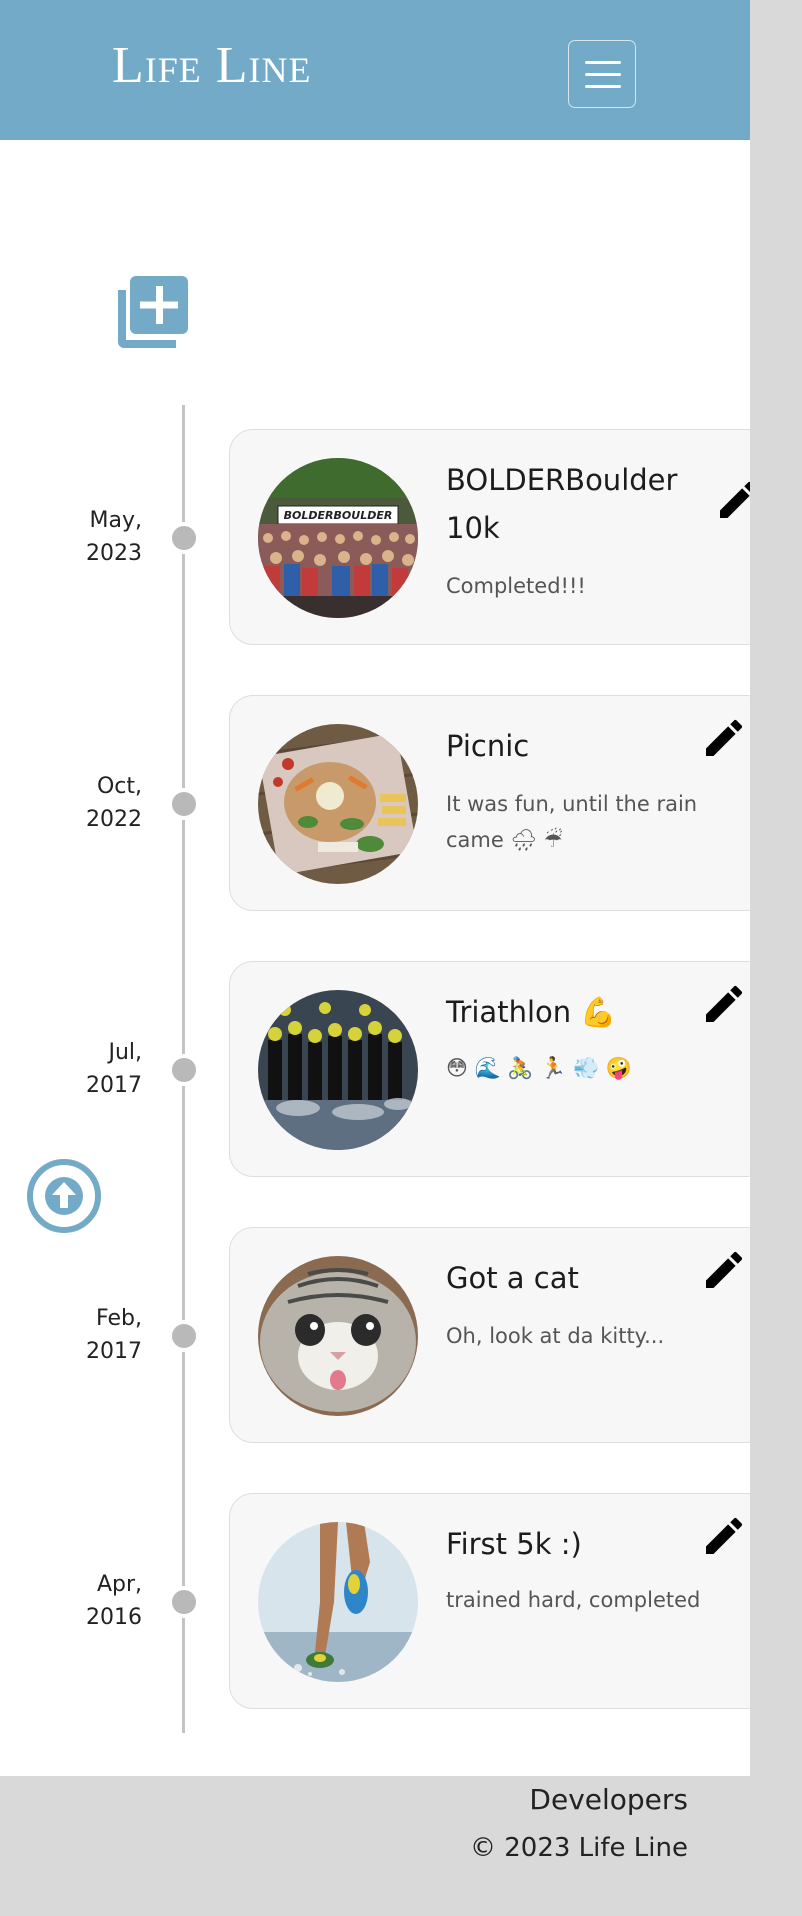  I want to click on menu-toggle-button, so click(602, 74).